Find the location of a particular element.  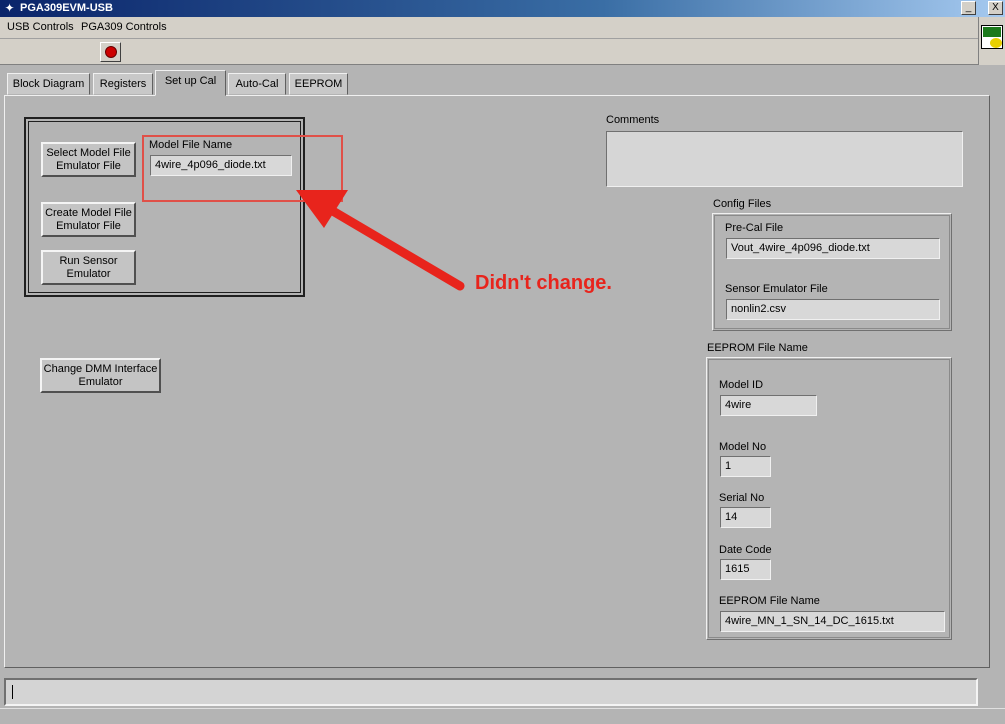

vi-icon is located at coordinates (991, 41).